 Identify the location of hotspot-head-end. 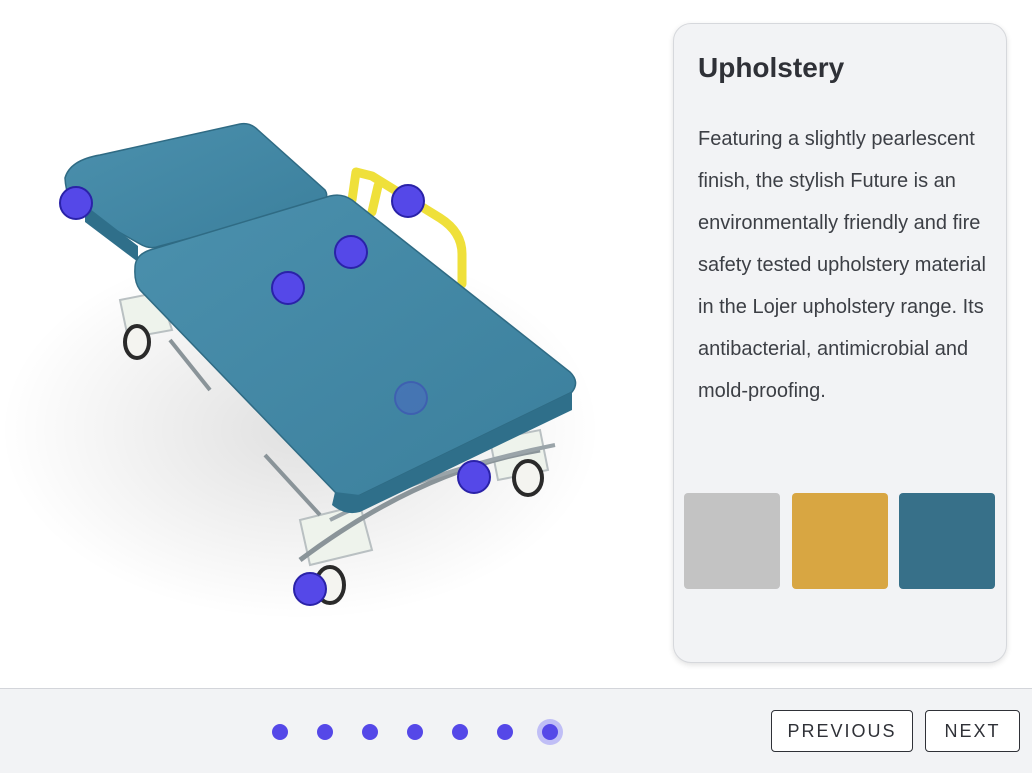
(76, 203).